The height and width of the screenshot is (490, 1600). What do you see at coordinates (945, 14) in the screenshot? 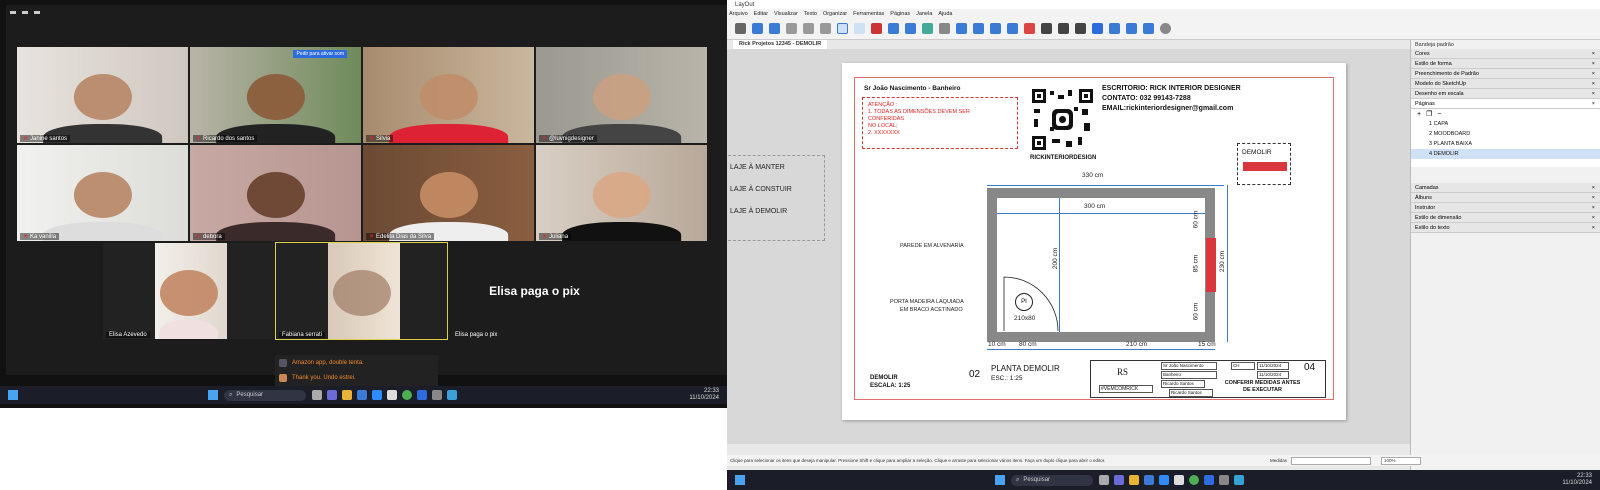
I see `menu-ajuda: Ajuda` at bounding box center [945, 14].